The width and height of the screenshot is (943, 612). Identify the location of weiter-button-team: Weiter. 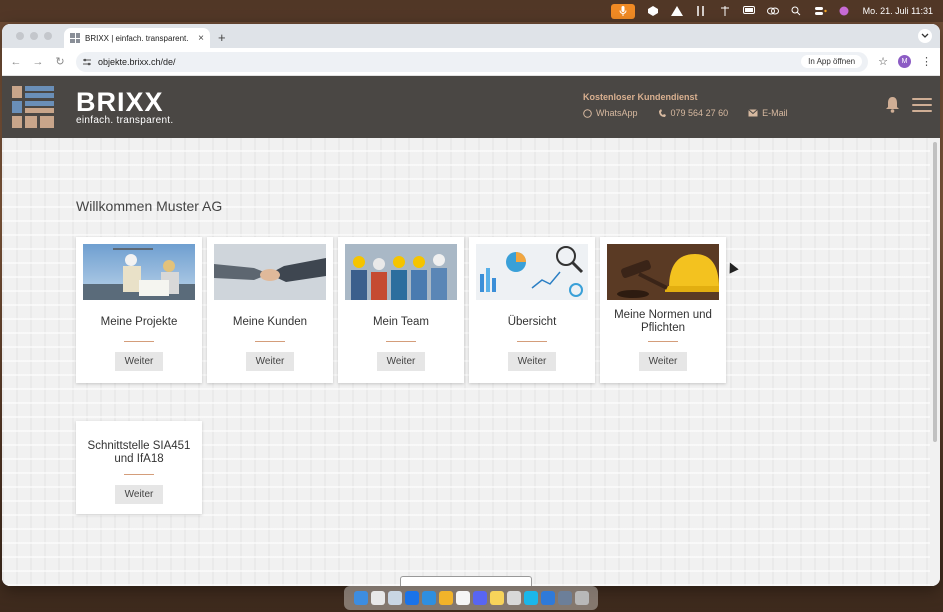
(401, 361).